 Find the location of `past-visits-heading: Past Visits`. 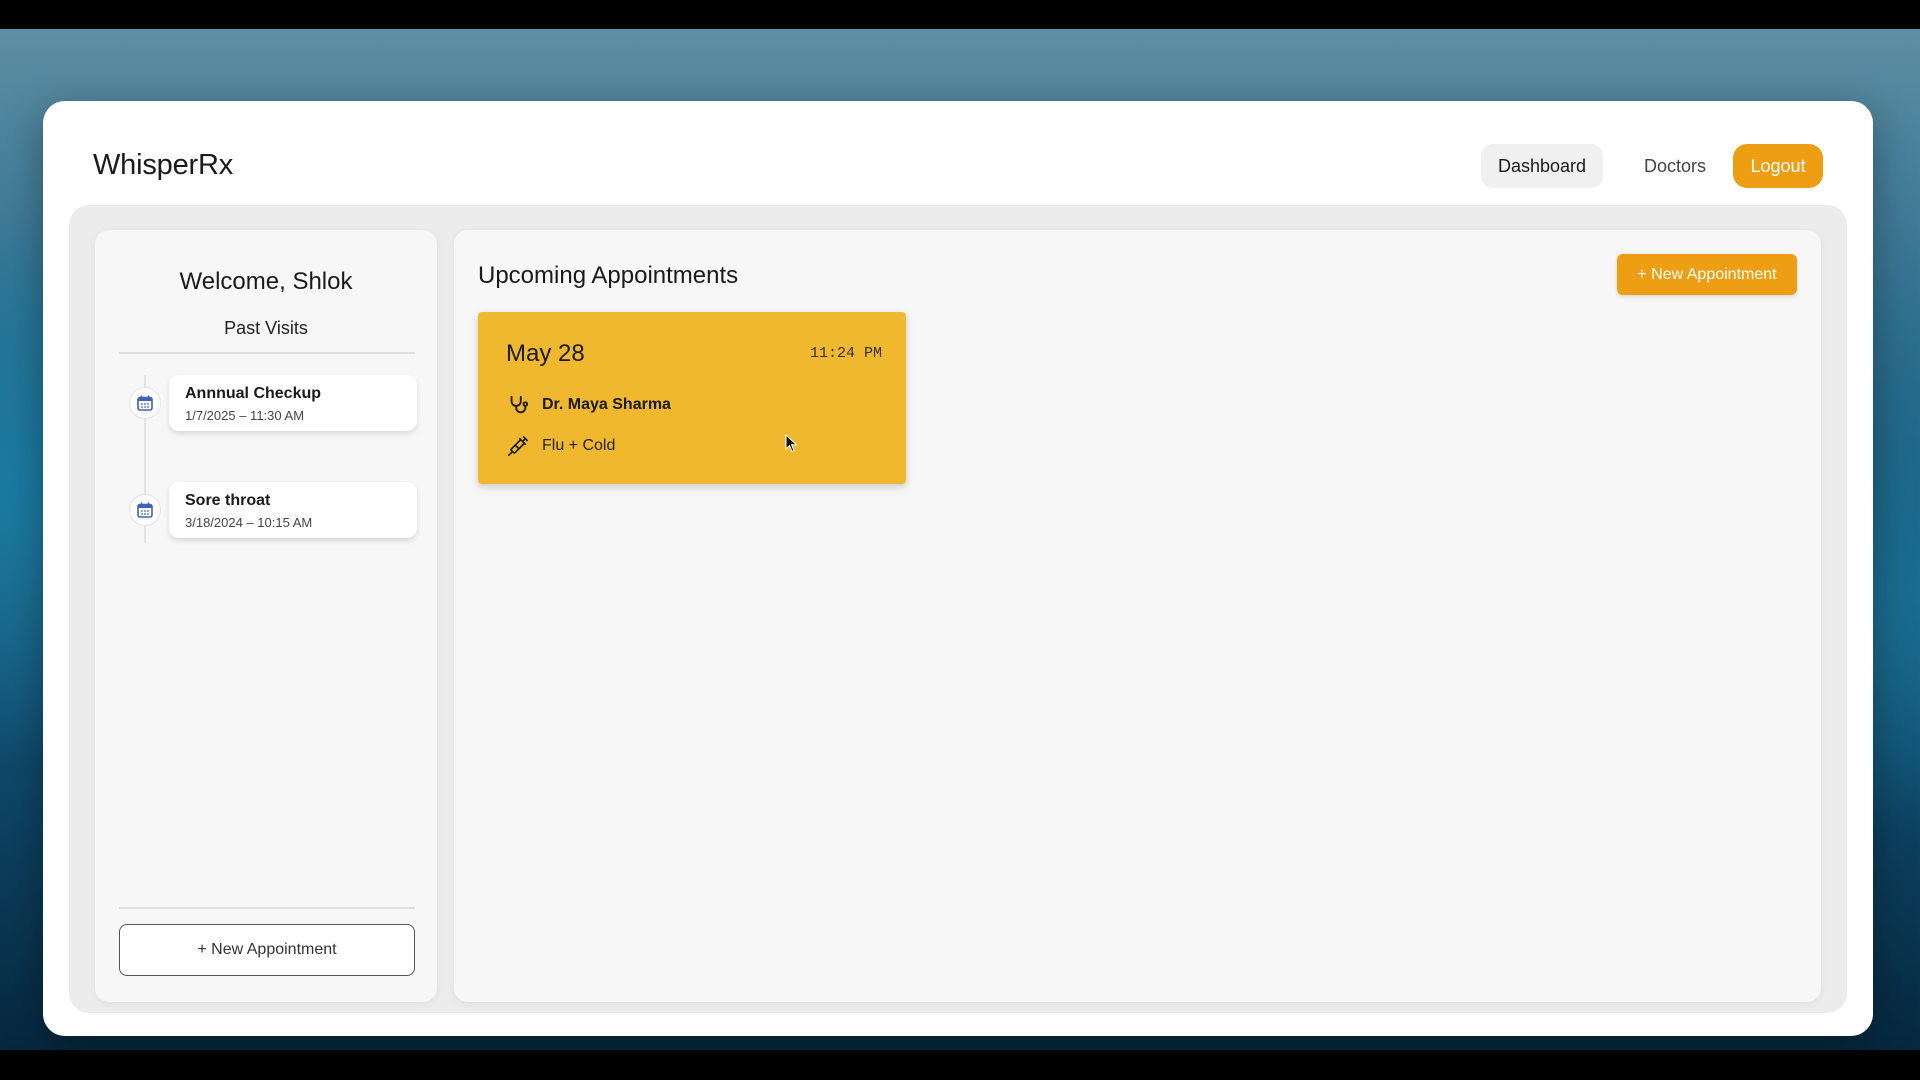

past-visits-heading: Past Visits is located at coordinates (266, 328).